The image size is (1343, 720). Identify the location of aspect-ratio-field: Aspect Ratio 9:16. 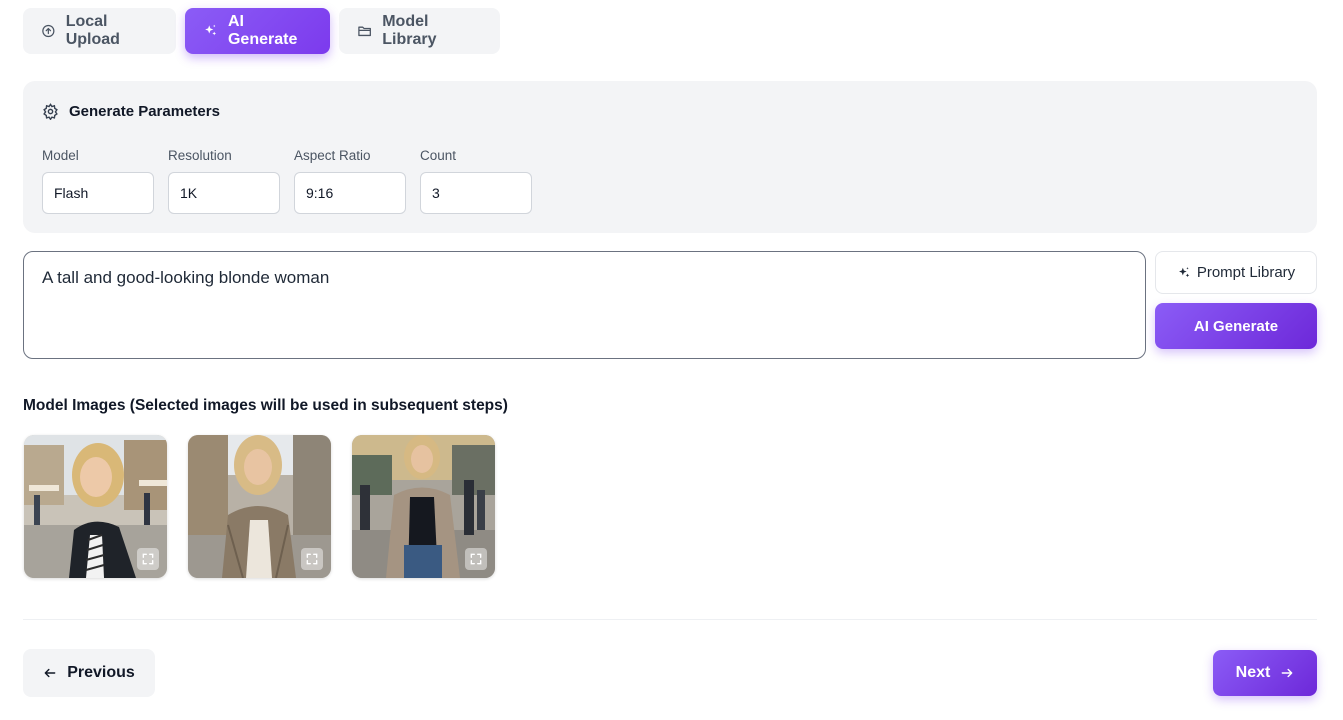
(350, 181).